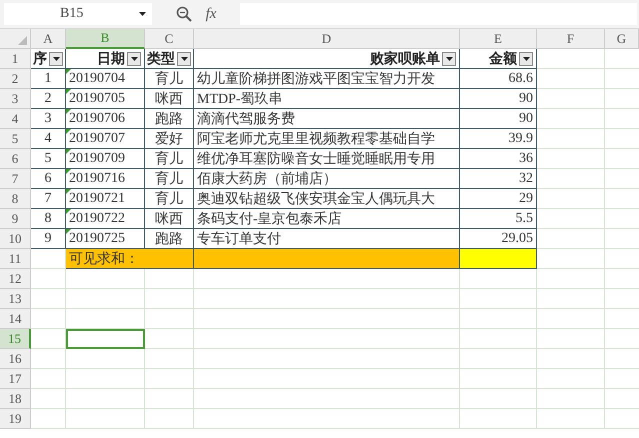 This screenshot has height=438, width=639. What do you see at coordinates (105, 199) in the screenshot?
I see `table-cell: 20190721` at bounding box center [105, 199].